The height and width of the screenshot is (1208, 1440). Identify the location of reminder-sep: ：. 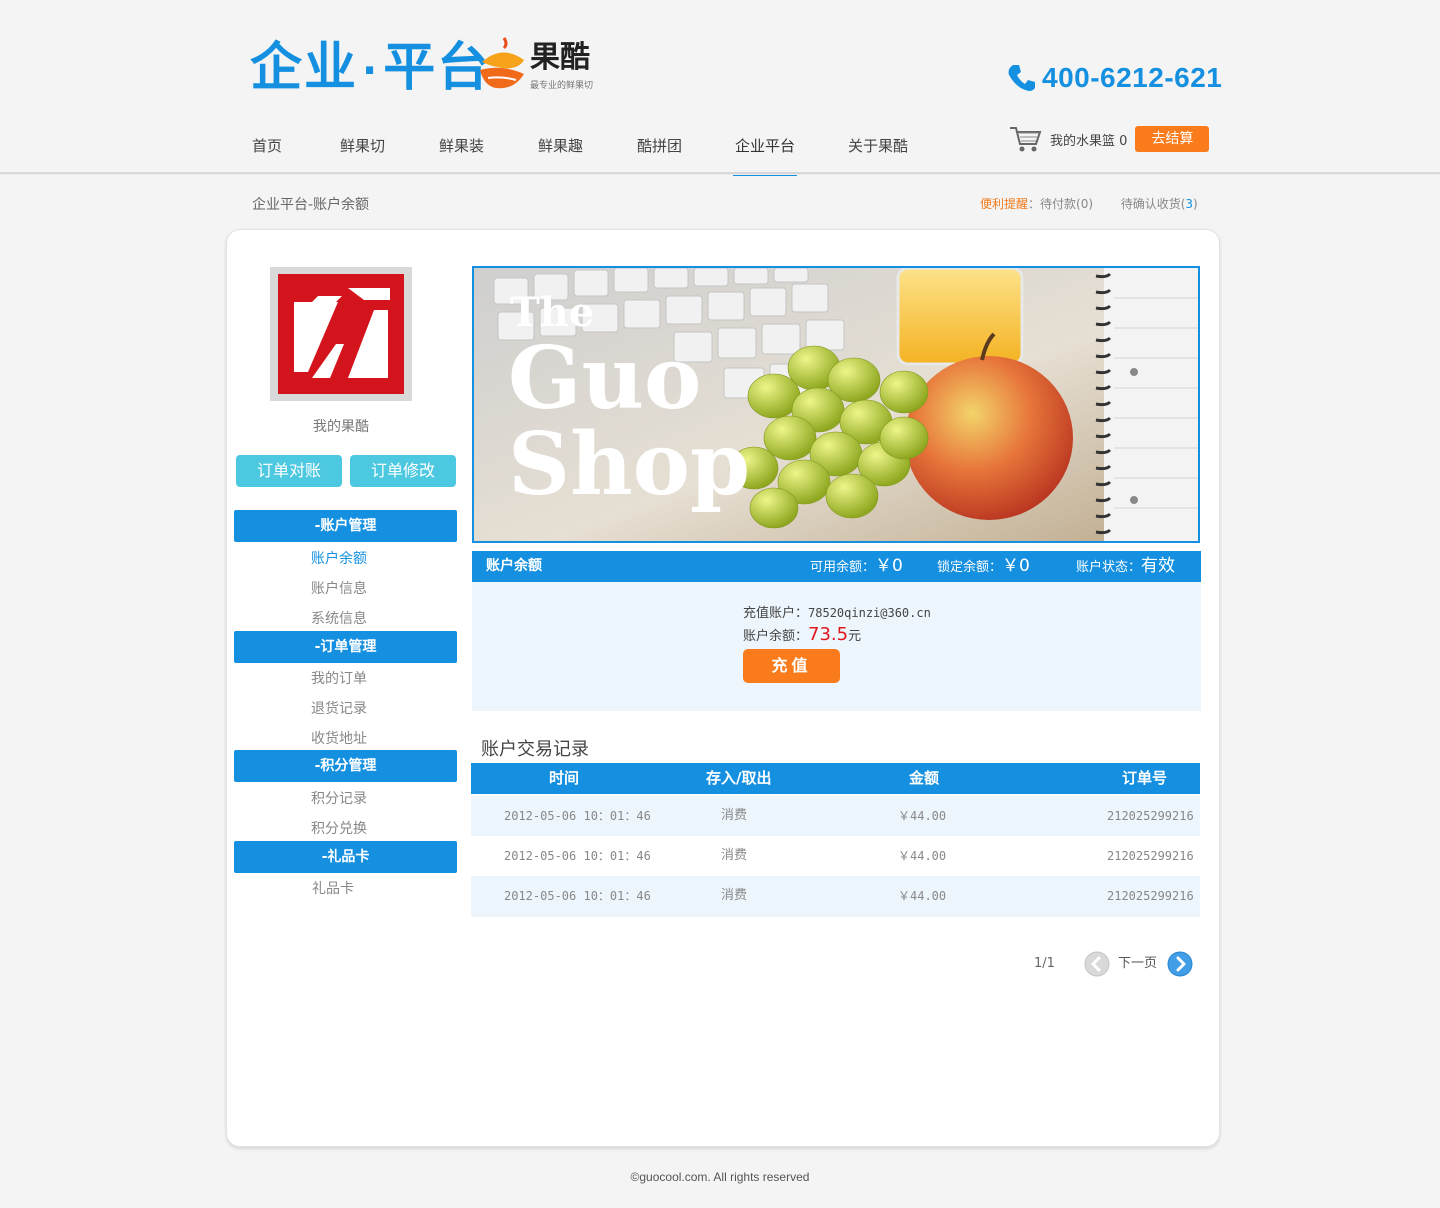
(1034, 204).